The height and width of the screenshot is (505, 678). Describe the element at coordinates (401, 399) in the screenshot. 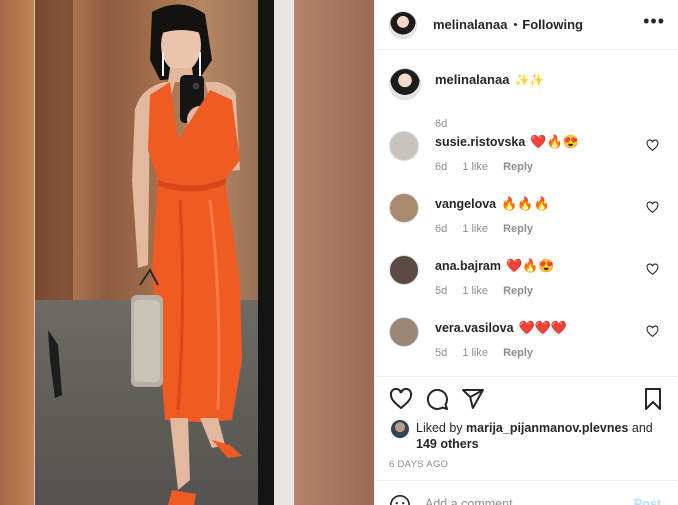

I see `heart-icon` at that location.